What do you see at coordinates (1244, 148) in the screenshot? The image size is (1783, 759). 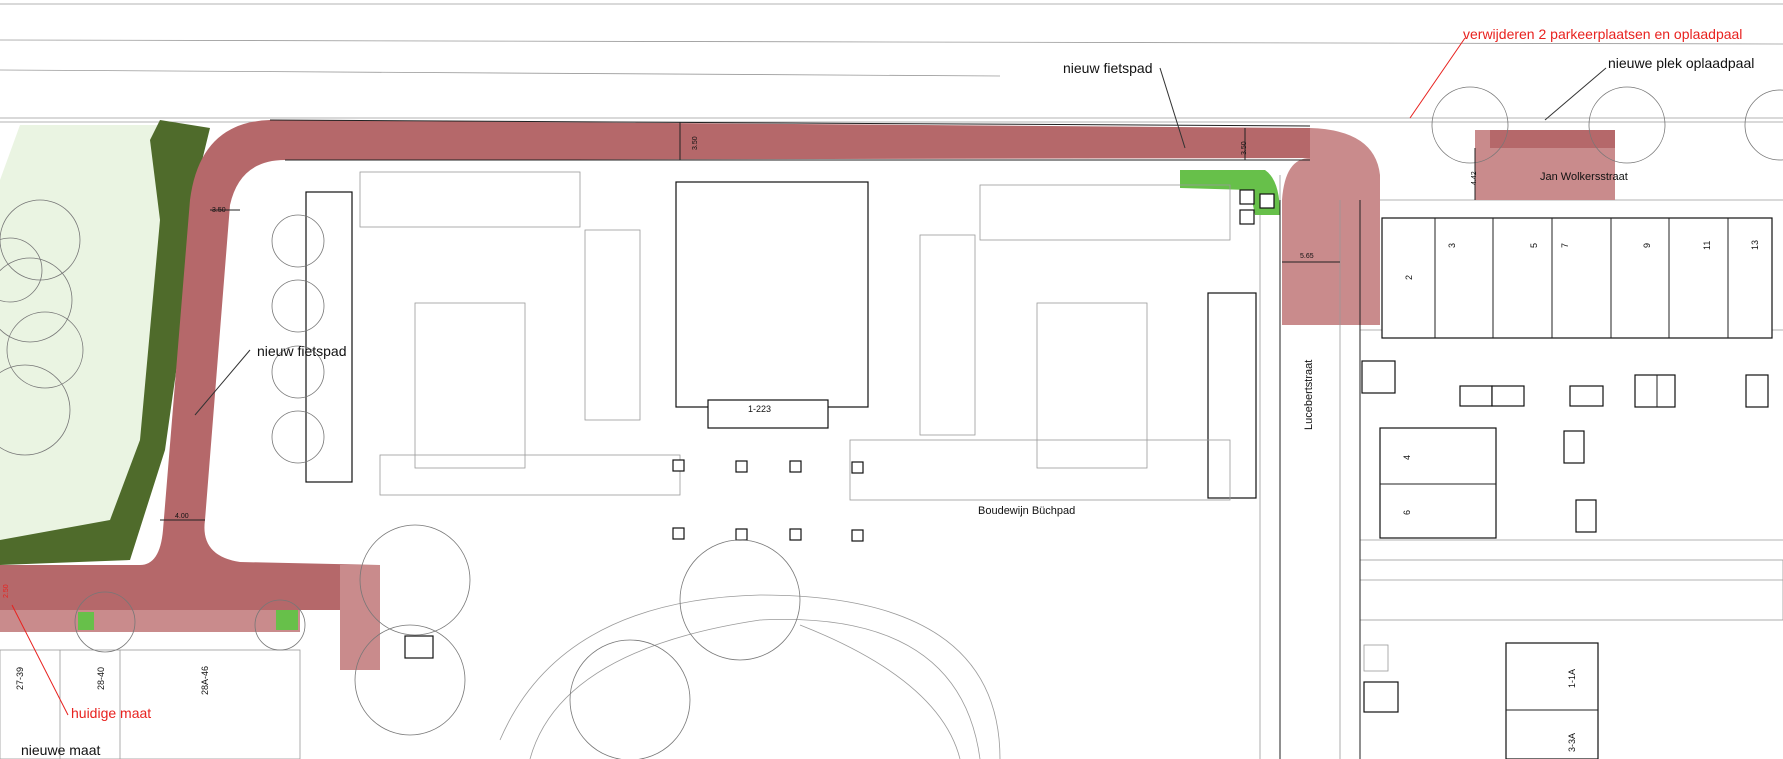 I see `dim-350-b: 3.50` at bounding box center [1244, 148].